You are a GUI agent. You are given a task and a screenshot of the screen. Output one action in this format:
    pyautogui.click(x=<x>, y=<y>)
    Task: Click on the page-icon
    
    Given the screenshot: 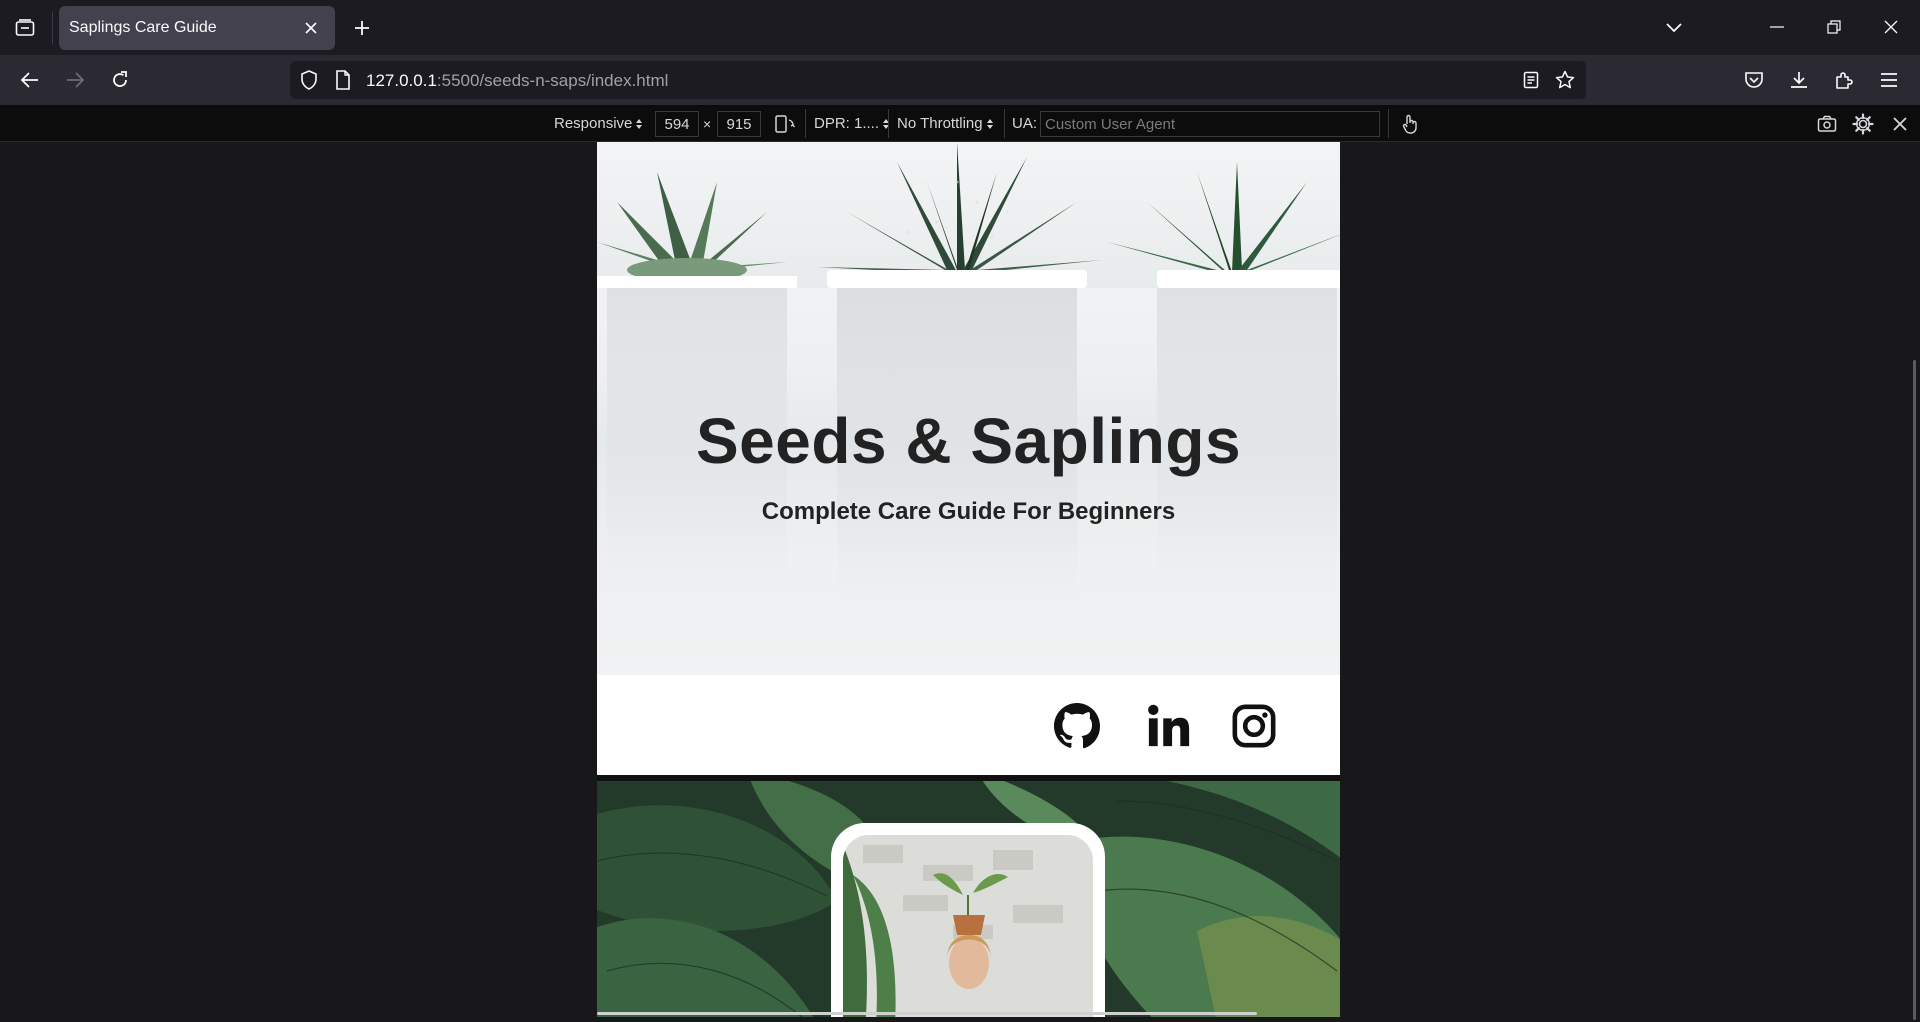 What is the action you would take?
    pyautogui.click(x=343, y=80)
    